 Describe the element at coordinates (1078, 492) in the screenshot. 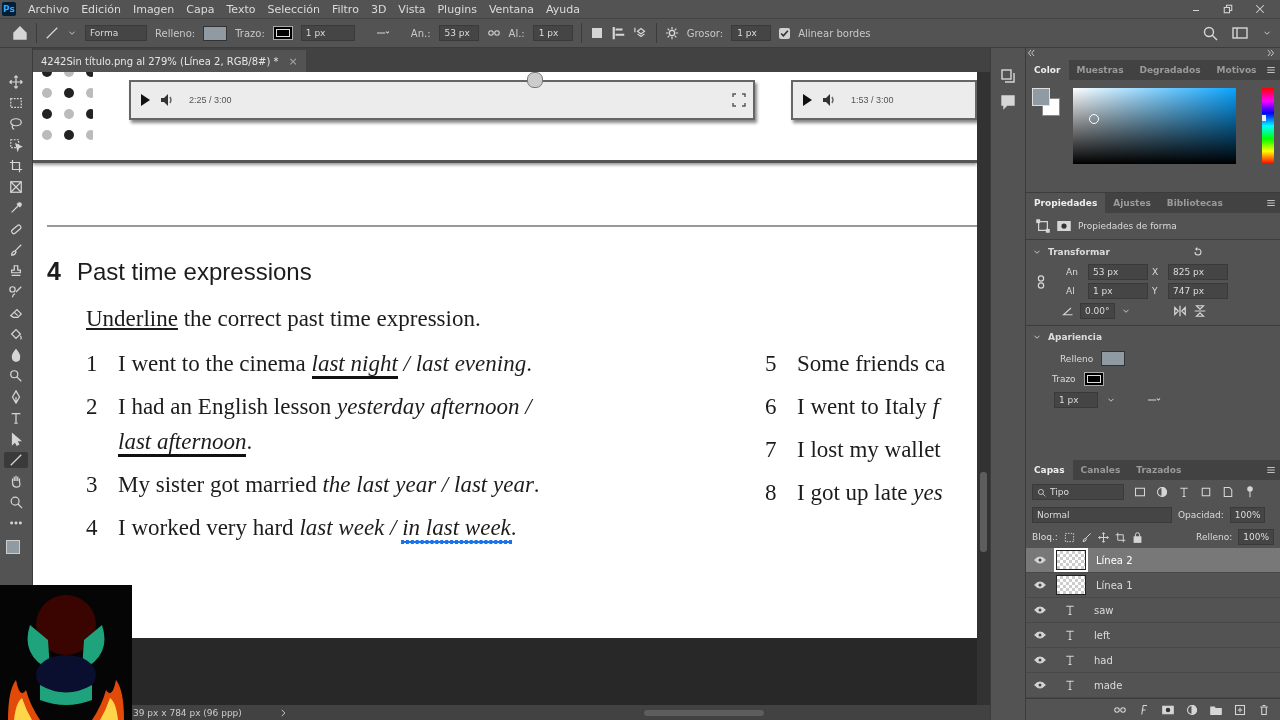

I see `layer-filter-dropdown: Tipo` at that location.